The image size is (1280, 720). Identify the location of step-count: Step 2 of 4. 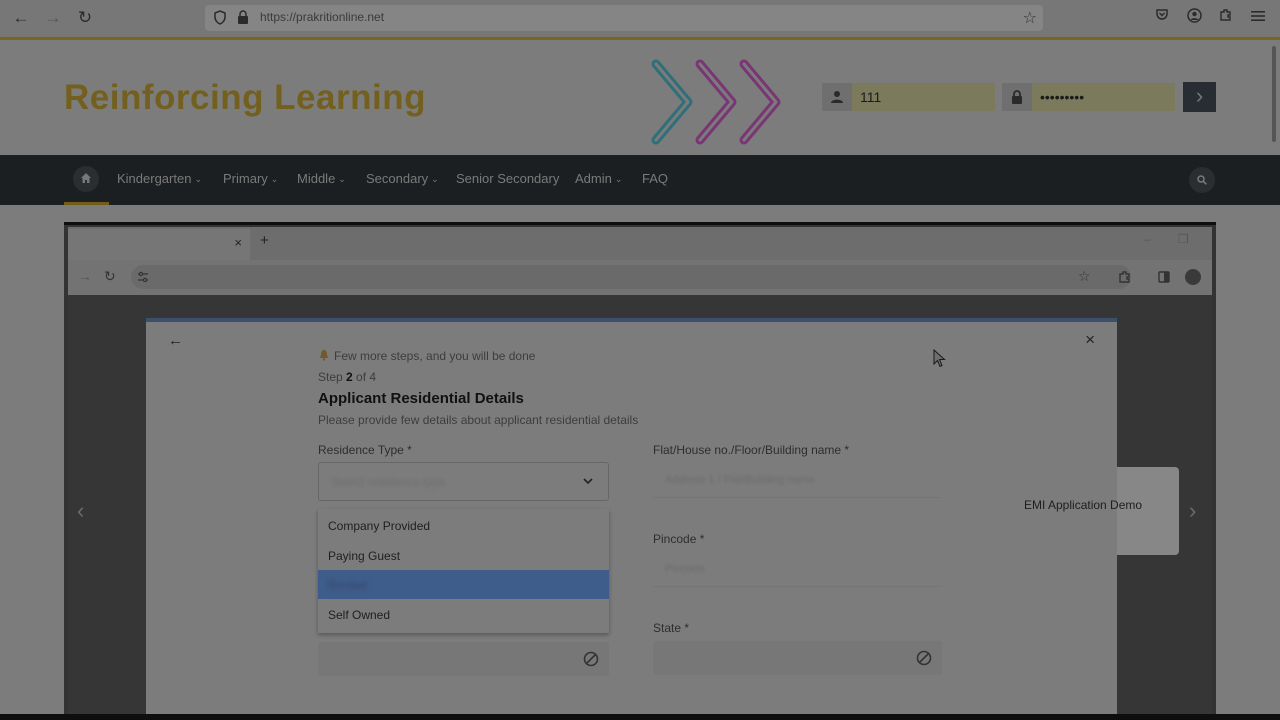
(347, 377).